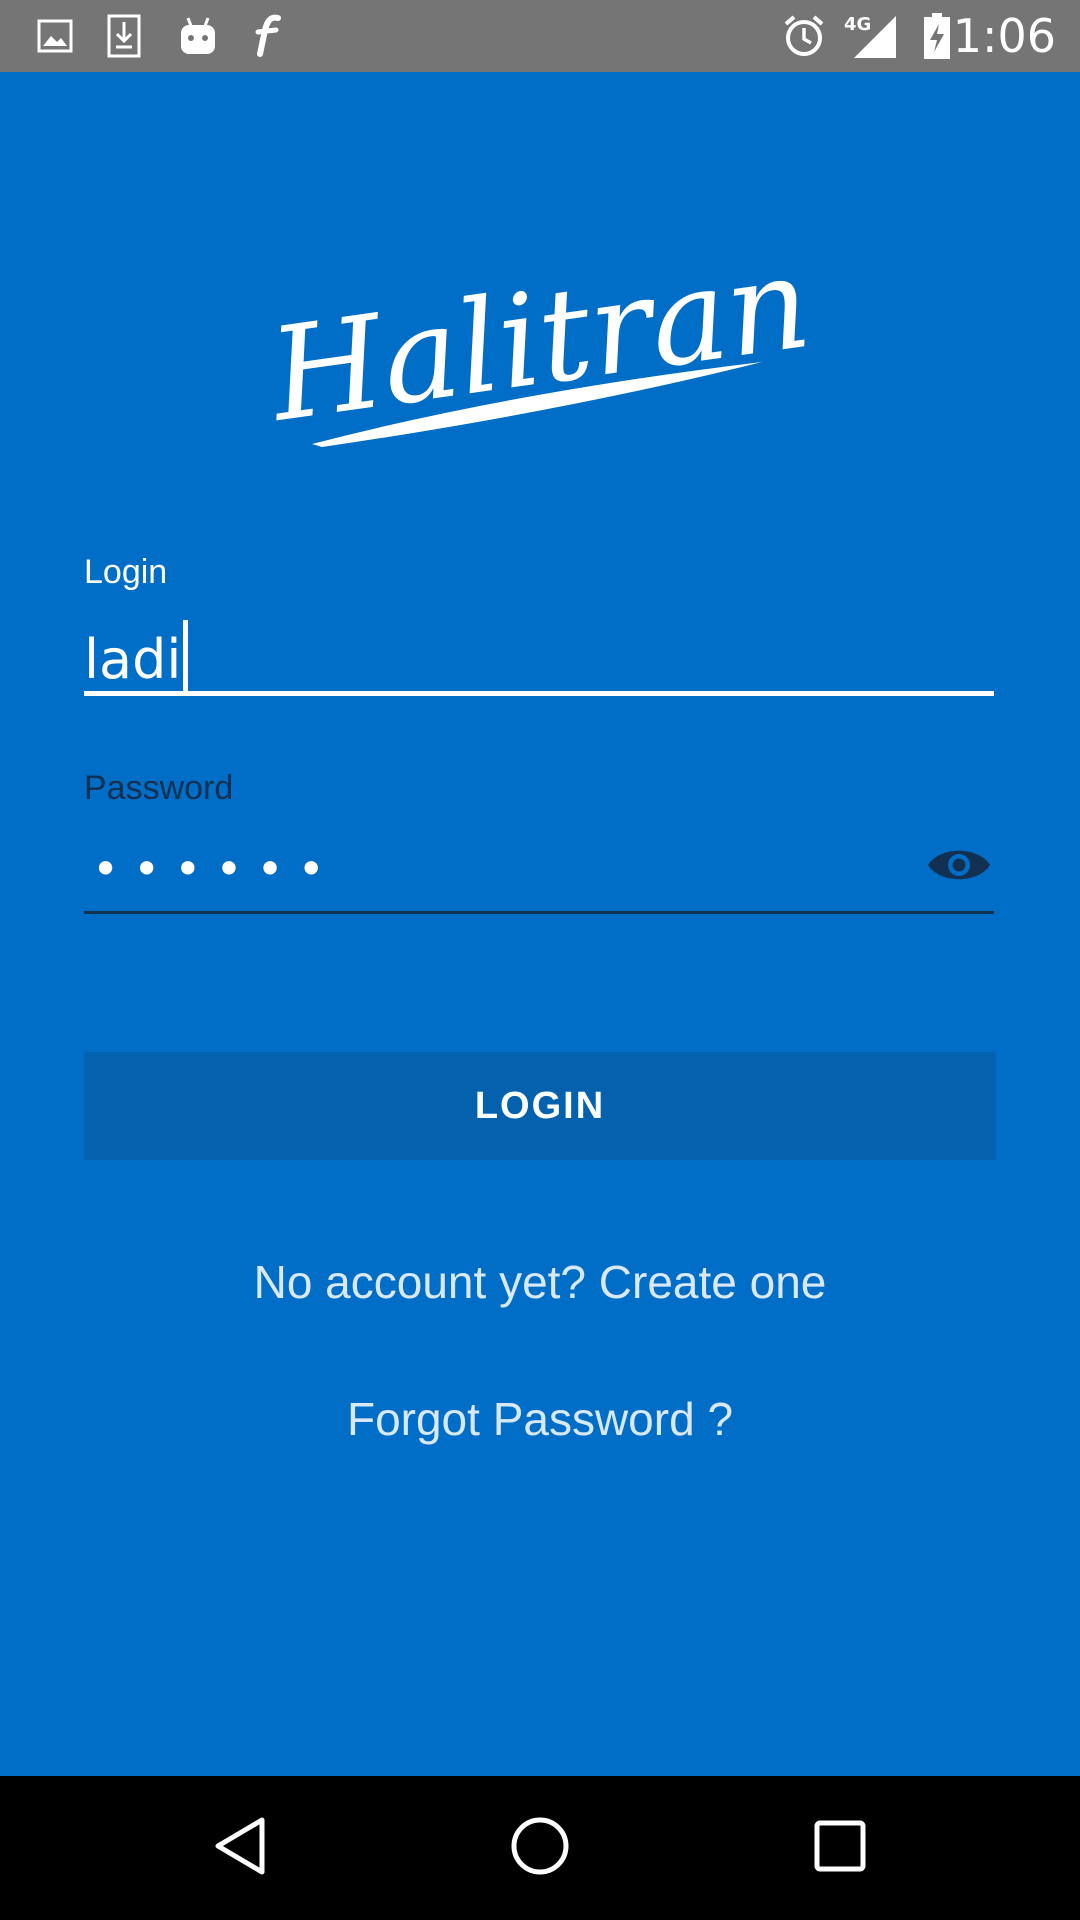  What do you see at coordinates (540, 1419) in the screenshot?
I see `forgot-password-link: Forgot Password ?` at bounding box center [540, 1419].